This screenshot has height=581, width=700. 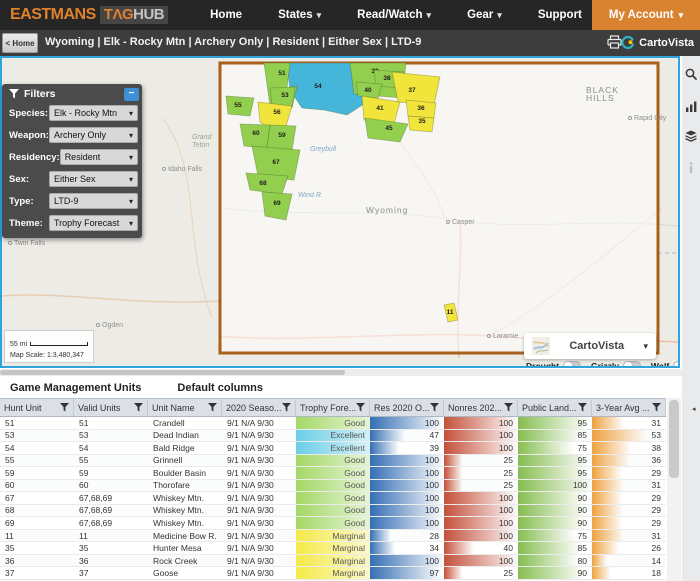 What do you see at coordinates (282, 73) in the screenshot?
I see `hunt-unit-label: 51` at bounding box center [282, 73].